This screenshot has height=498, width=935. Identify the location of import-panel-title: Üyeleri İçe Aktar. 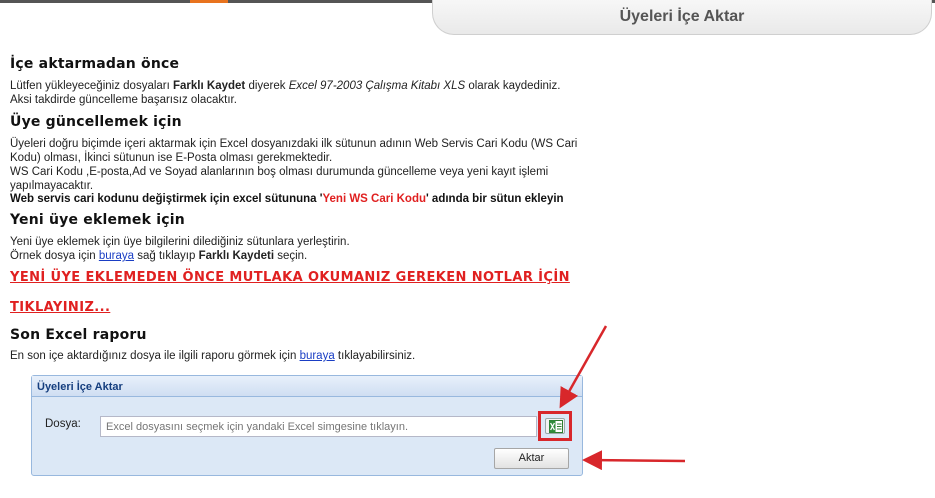
(307, 386).